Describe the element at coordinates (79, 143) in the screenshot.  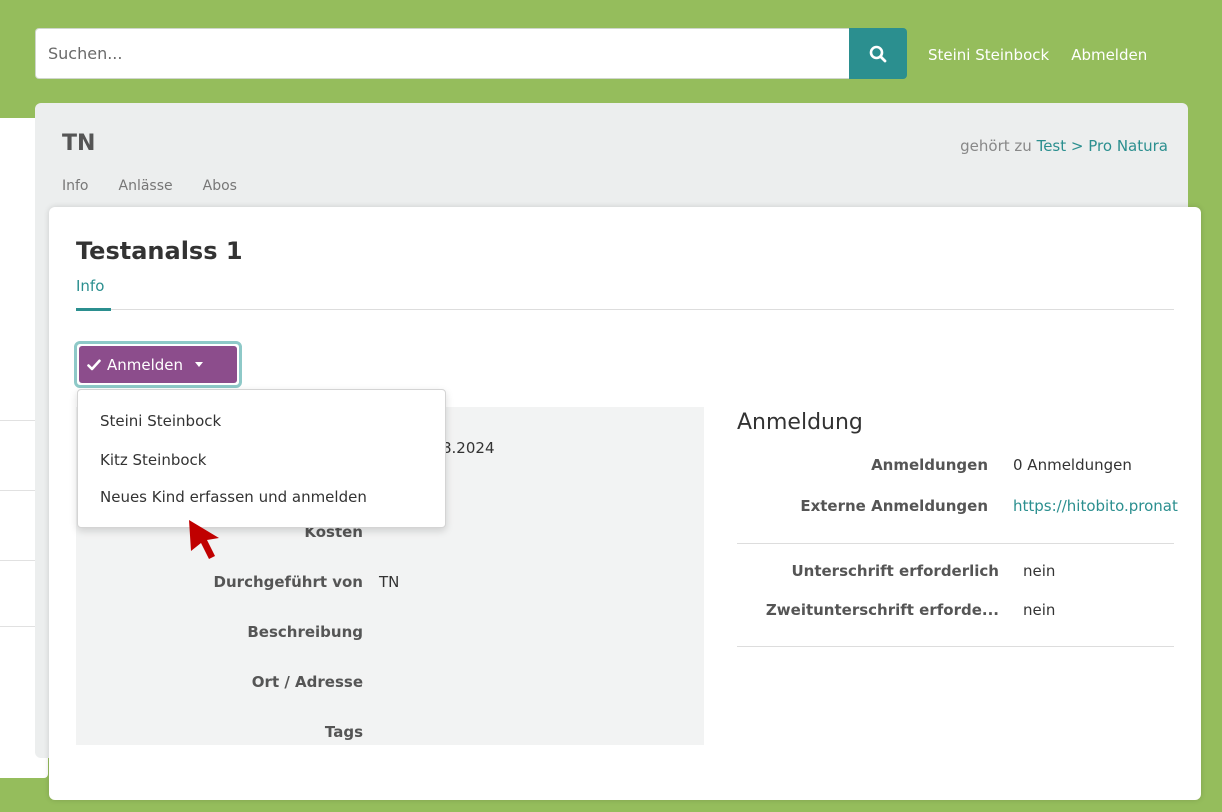
I see `group-title: TN` at that location.